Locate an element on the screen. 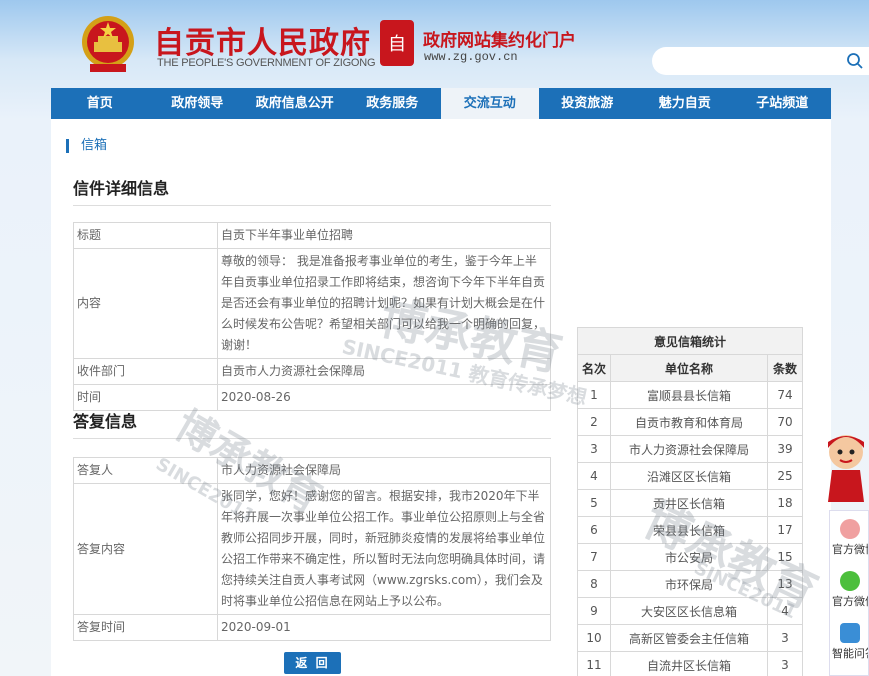 Image resolution: width=869 pixels, height=676 pixels. stats-rank: 3 is located at coordinates (594, 449).